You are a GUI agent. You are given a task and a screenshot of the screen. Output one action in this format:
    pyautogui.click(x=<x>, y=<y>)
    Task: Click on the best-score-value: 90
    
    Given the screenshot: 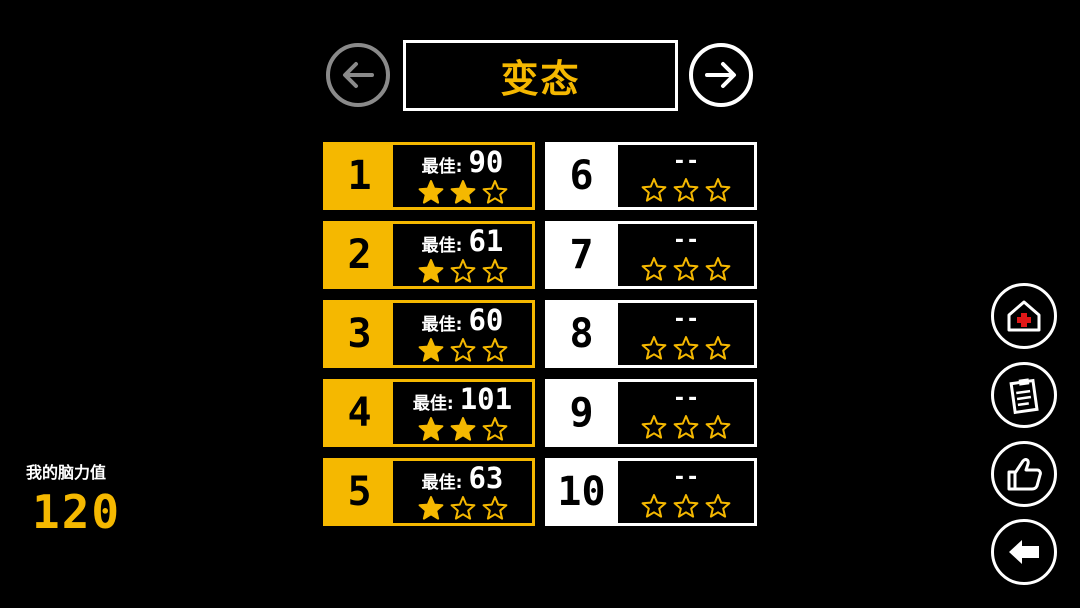 What is the action you would take?
    pyautogui.click(x=486, y=162)
    